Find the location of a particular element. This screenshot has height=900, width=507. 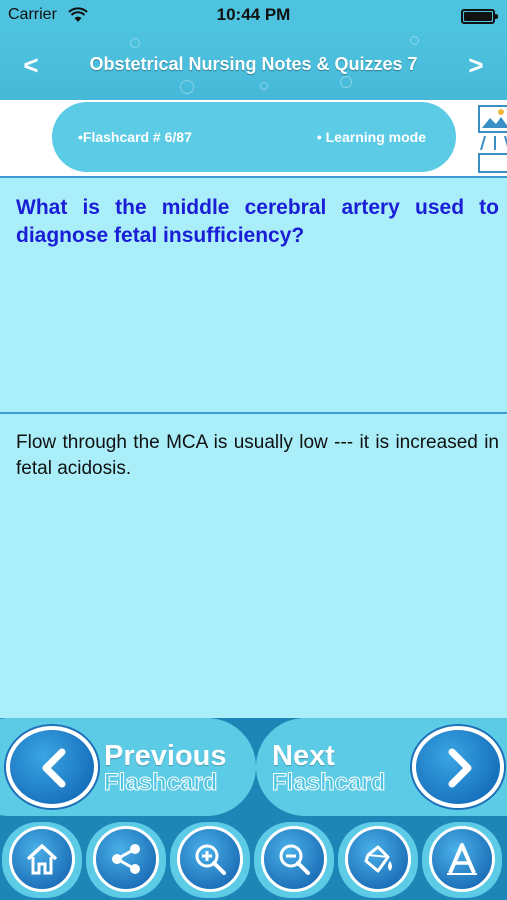

status-bar: Carrier 10:44 PM is located at coordinates (253, 15).